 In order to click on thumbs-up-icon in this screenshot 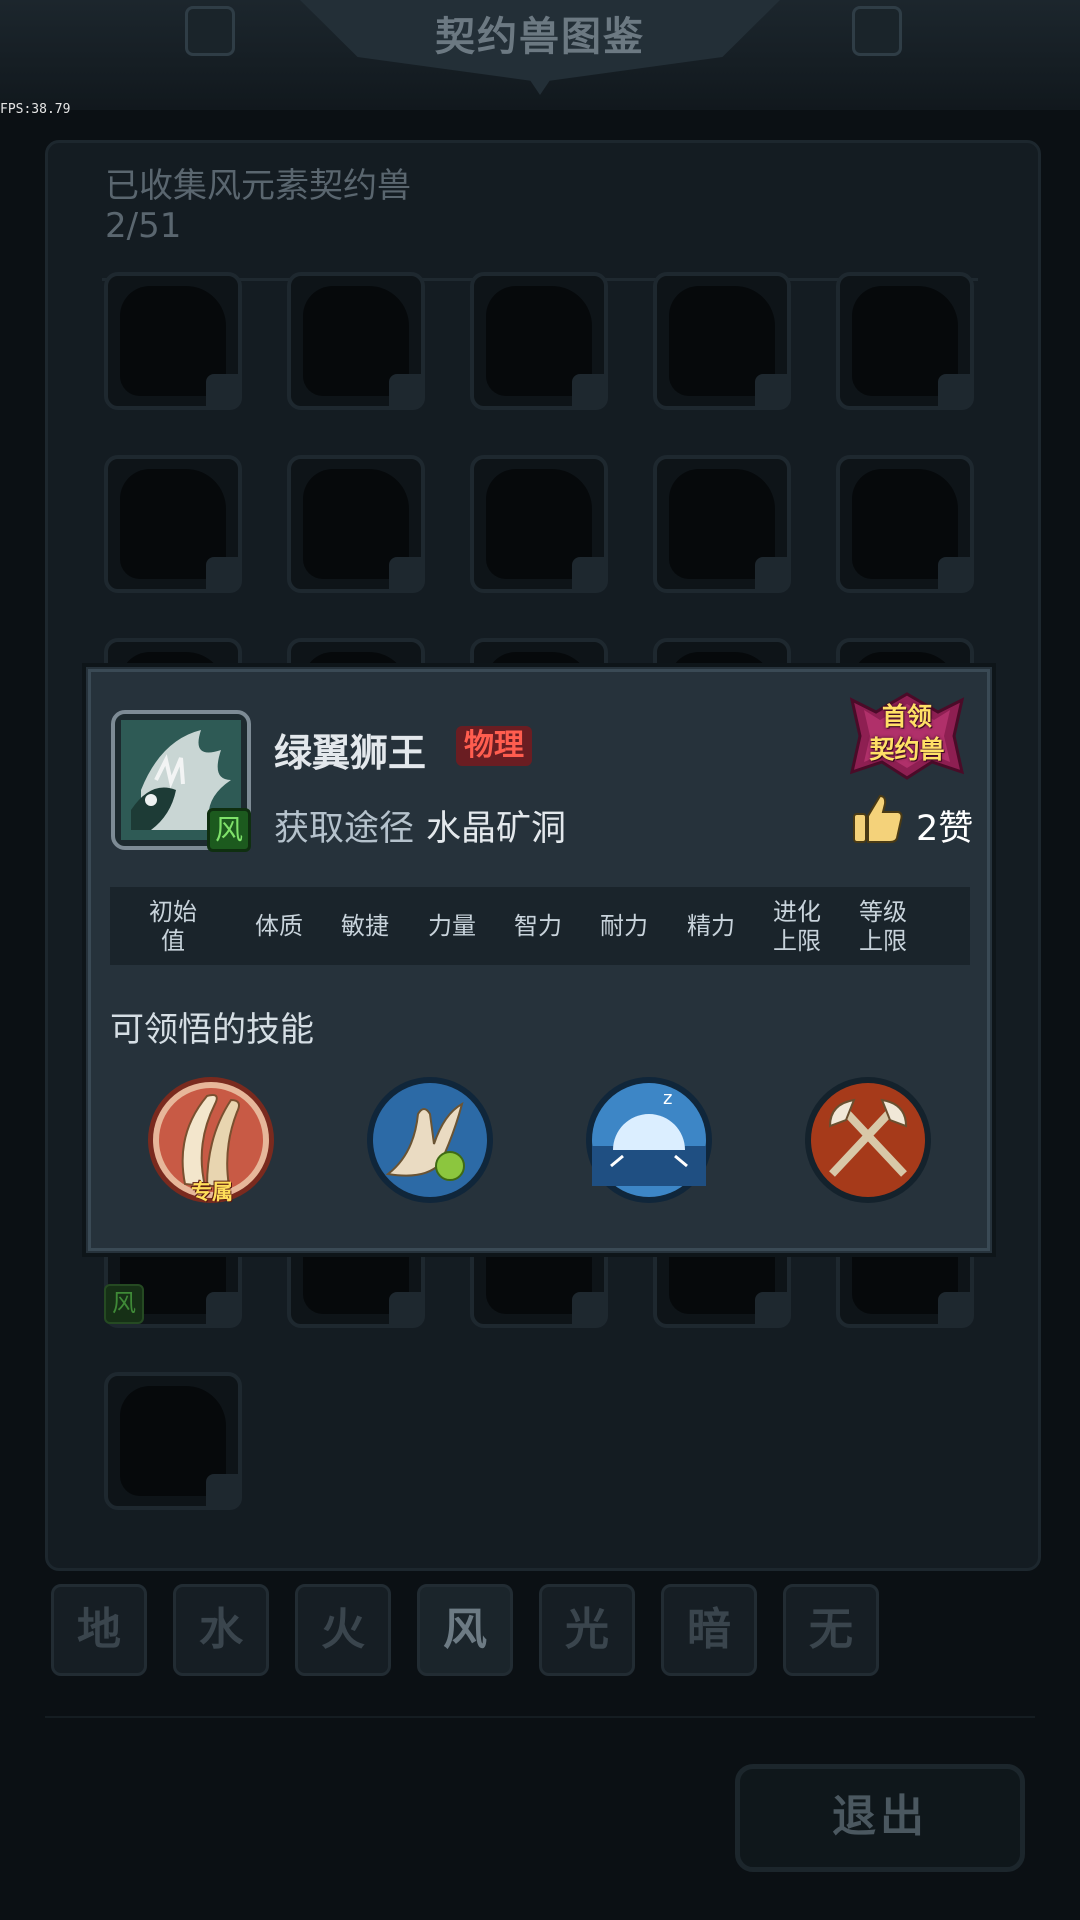, I will do `click(878, 818)`.